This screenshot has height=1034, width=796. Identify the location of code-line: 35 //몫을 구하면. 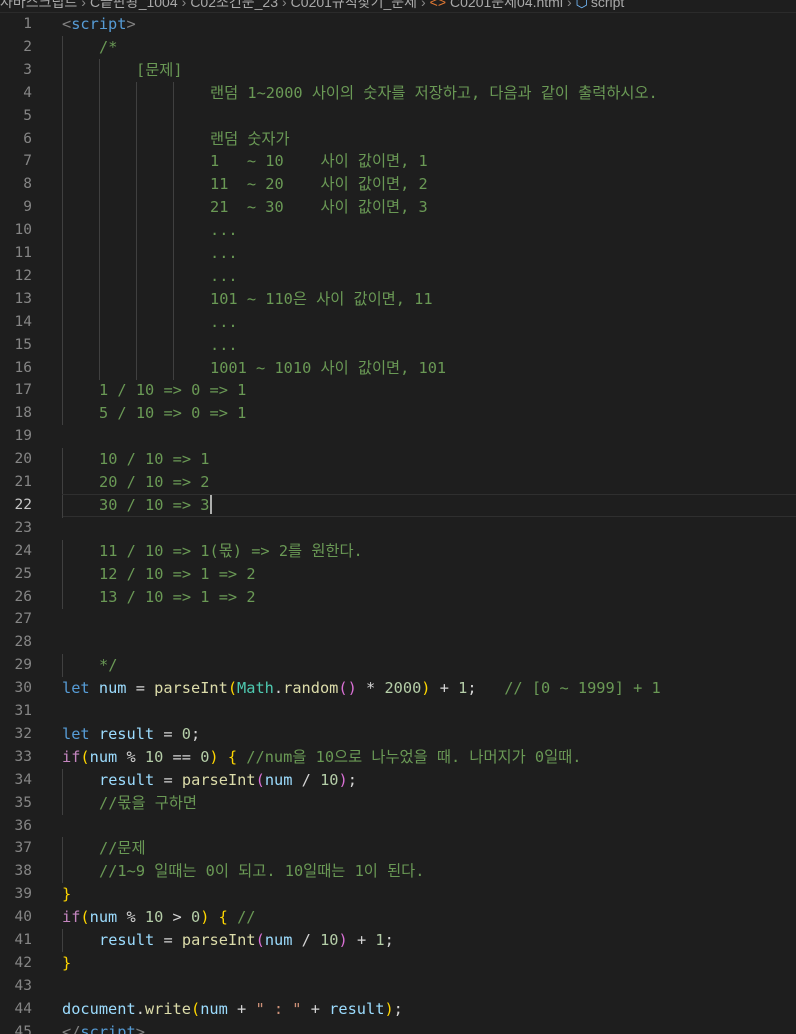
(398, 803).